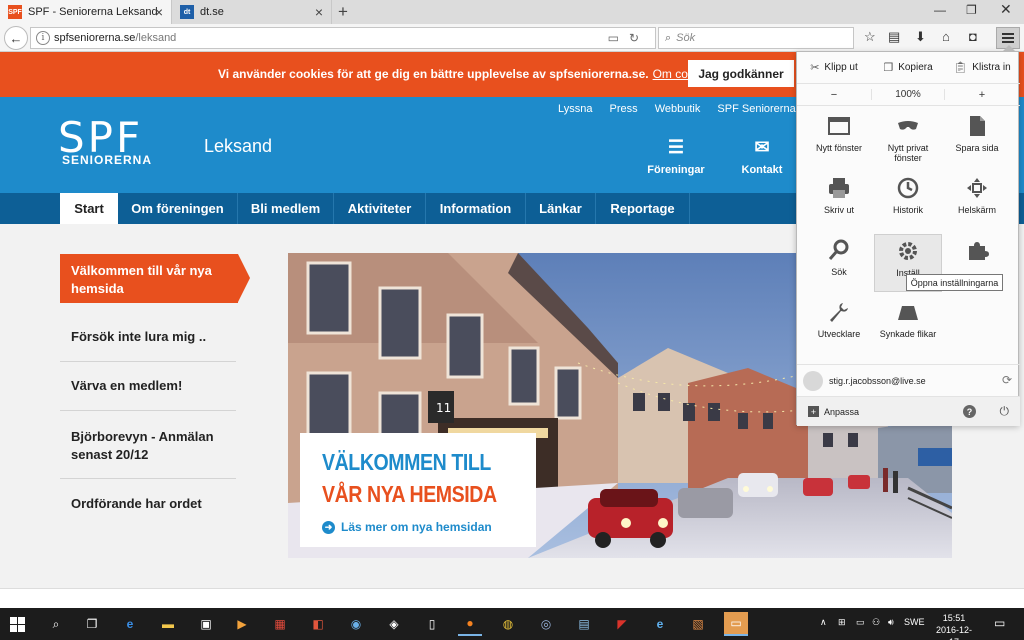  What do you see at coordinates (115, 38) in the screenshot?
I see `url-text: spfseniorerna.se/leksand` at bounding box center [115, 38].